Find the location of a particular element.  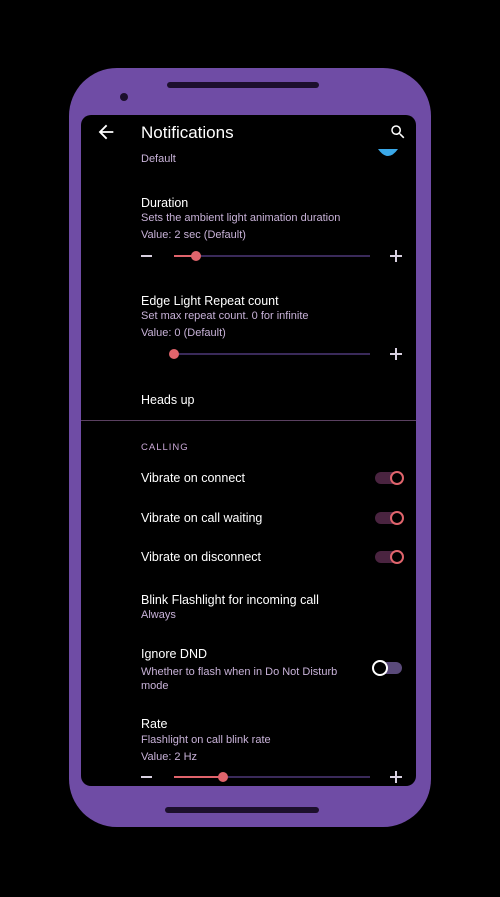

section-divider is located at coordinates (248, 420).